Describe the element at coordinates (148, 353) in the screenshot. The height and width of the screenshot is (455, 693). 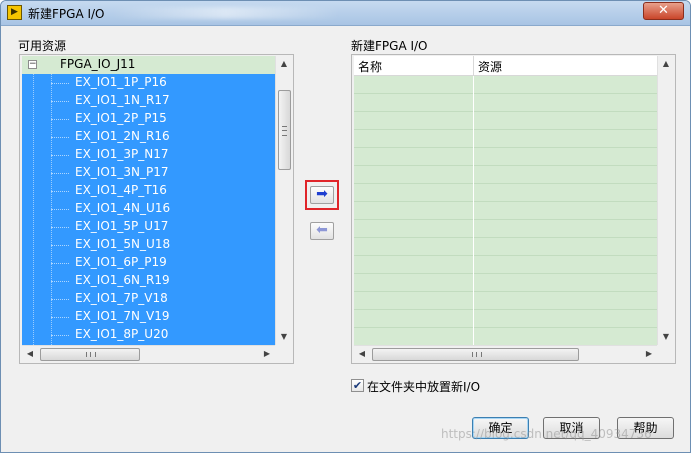
I see `tree-horizontal-scrollbar: ◀ ▶` at that location.